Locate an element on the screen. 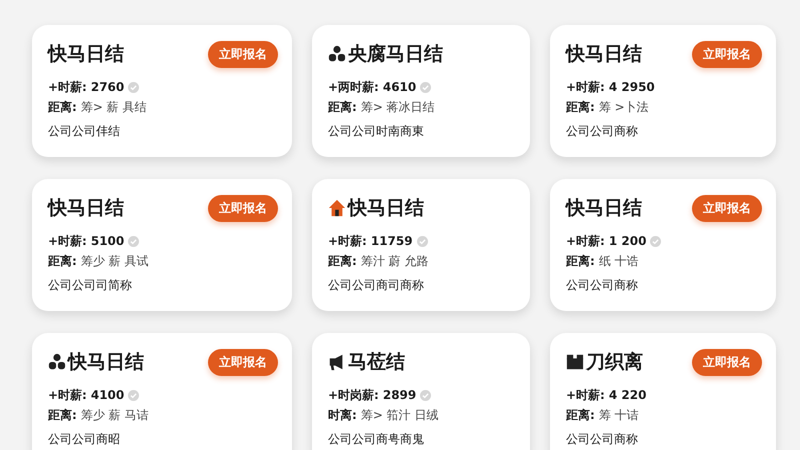 This screenshot has width=800, height=450. salary-value: 5100 is located at coordinates (107, 241).